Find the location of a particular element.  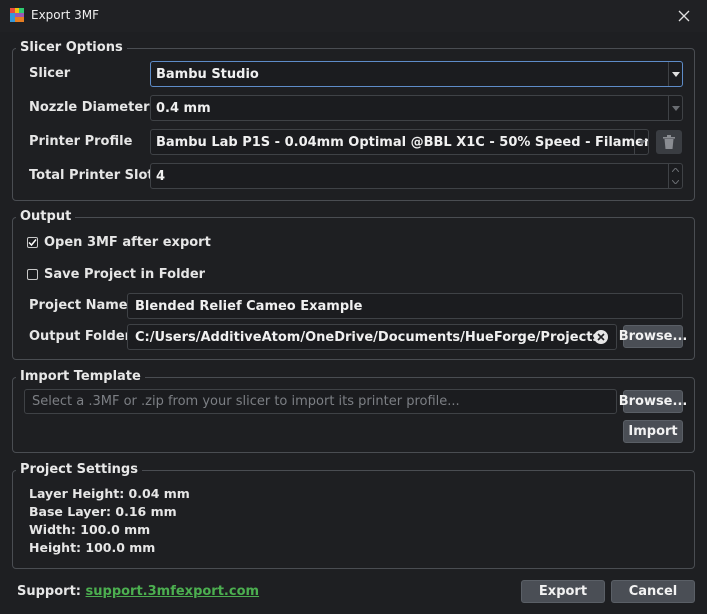

base-layer-text: Base Layer: 0.16 mm is located at coordinates (103, 511).